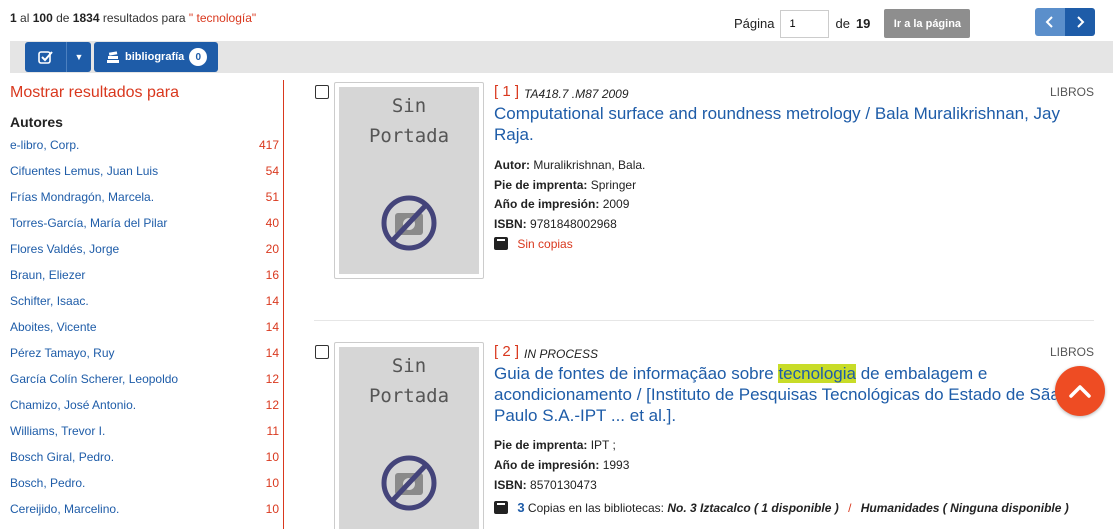  What do you see at coordinates (94, 379) in the screenshot?
I see `facet-author-name: García Colín Scherer, Leopoldo` at bounding box center [94, 379].